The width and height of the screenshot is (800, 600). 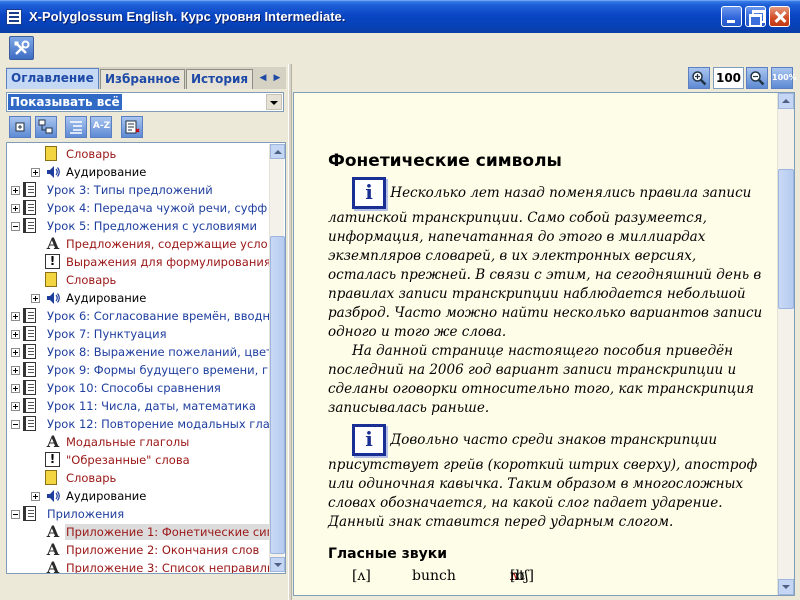 I want to click on tab-contents: Оглавление, so click(x=52, y=78).